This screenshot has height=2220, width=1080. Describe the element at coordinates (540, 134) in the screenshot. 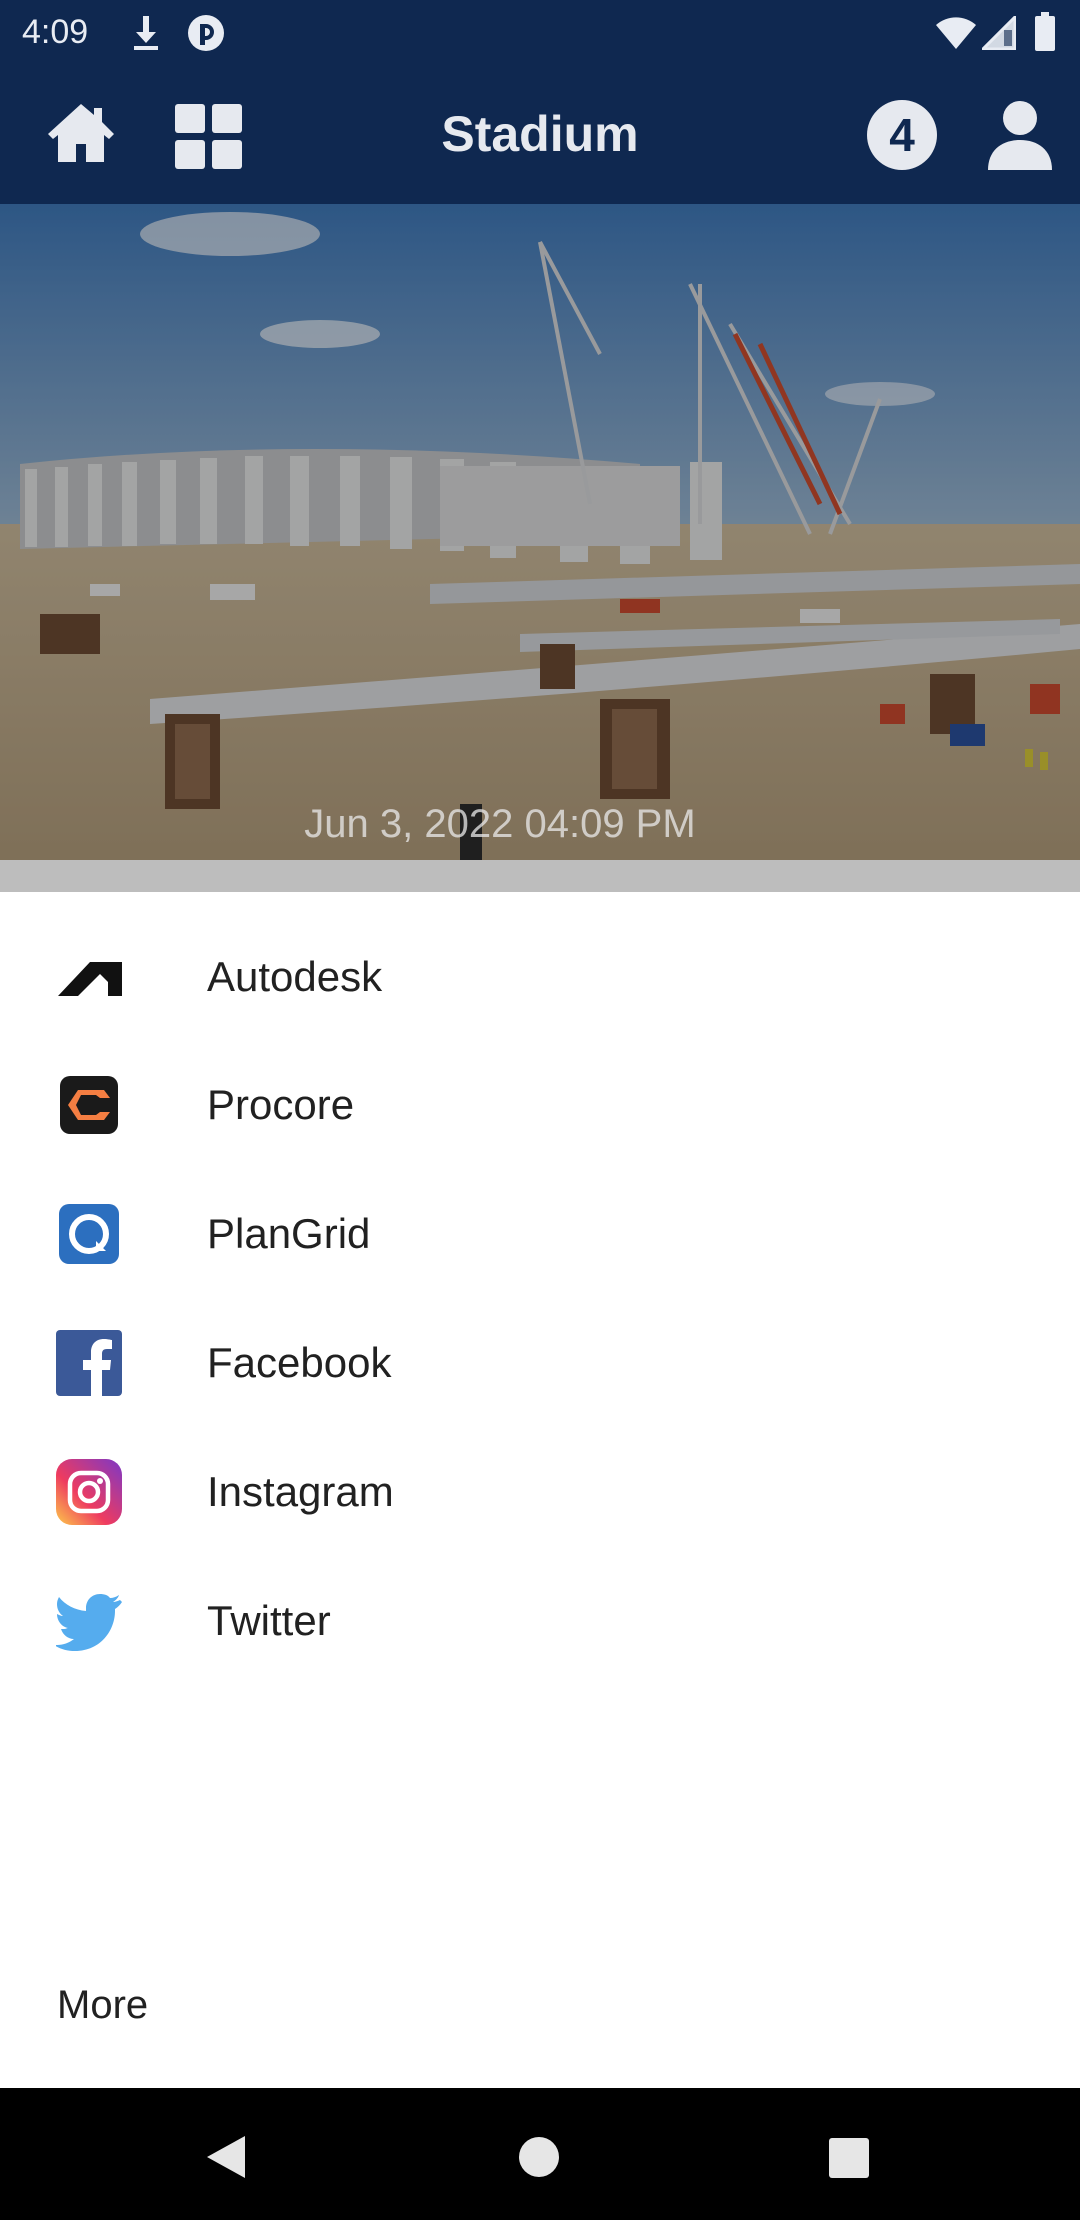

I see `app-bar: Stadium 4` at that location.